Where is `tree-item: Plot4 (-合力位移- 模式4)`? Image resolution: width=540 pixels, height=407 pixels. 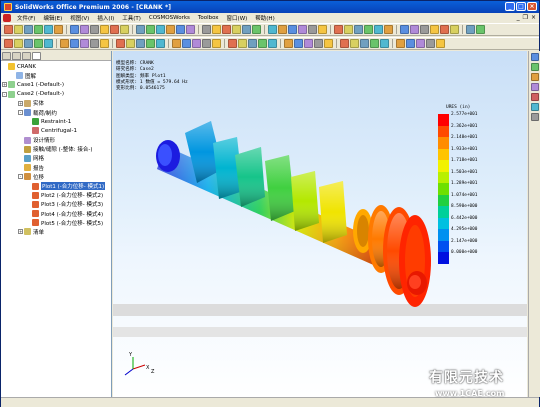
tree-item: Plot4 (-合力位移- 模式4) is located at coordinates (56, 213).